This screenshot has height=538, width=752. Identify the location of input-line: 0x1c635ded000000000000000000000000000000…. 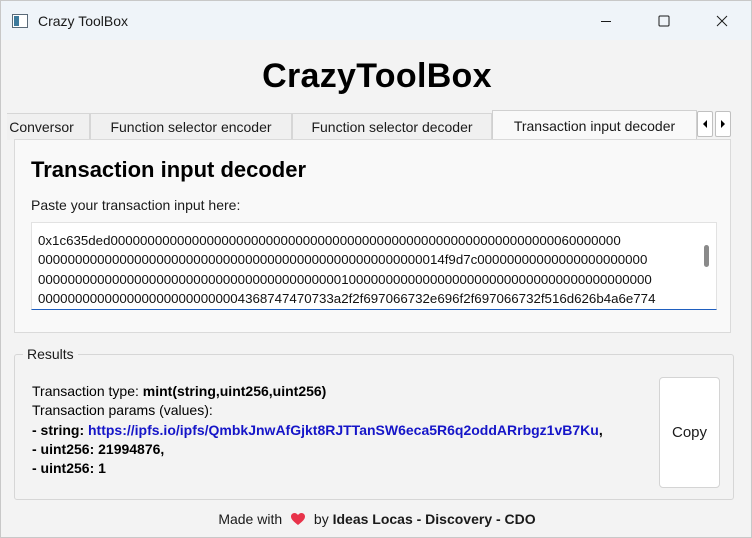
(329, 240).